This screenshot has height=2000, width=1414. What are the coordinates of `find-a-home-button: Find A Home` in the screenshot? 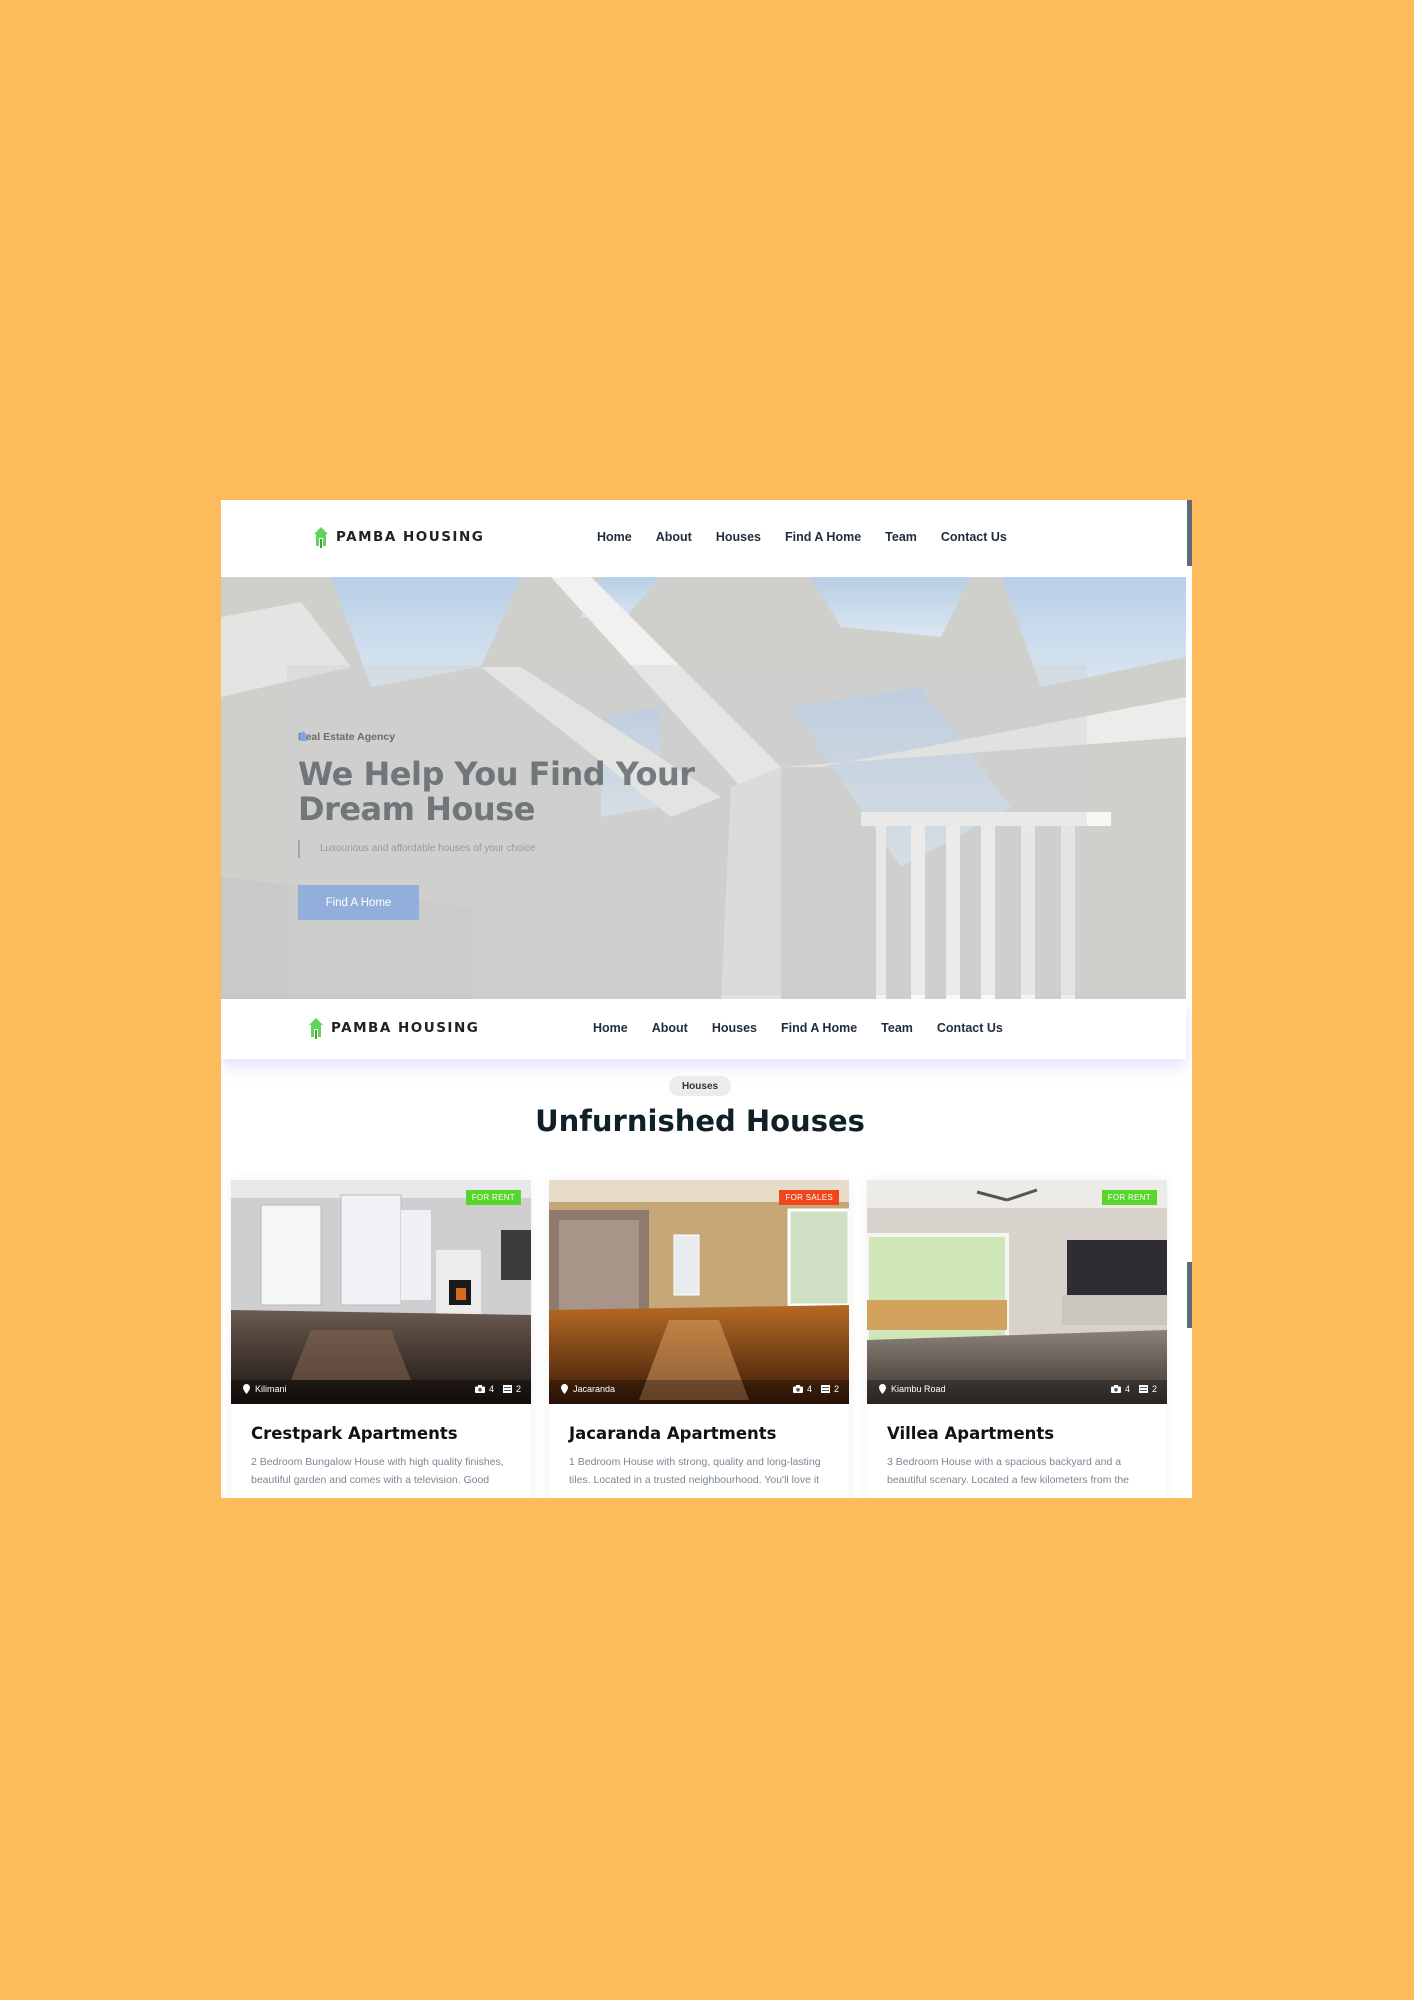 It's located at (358, 902).